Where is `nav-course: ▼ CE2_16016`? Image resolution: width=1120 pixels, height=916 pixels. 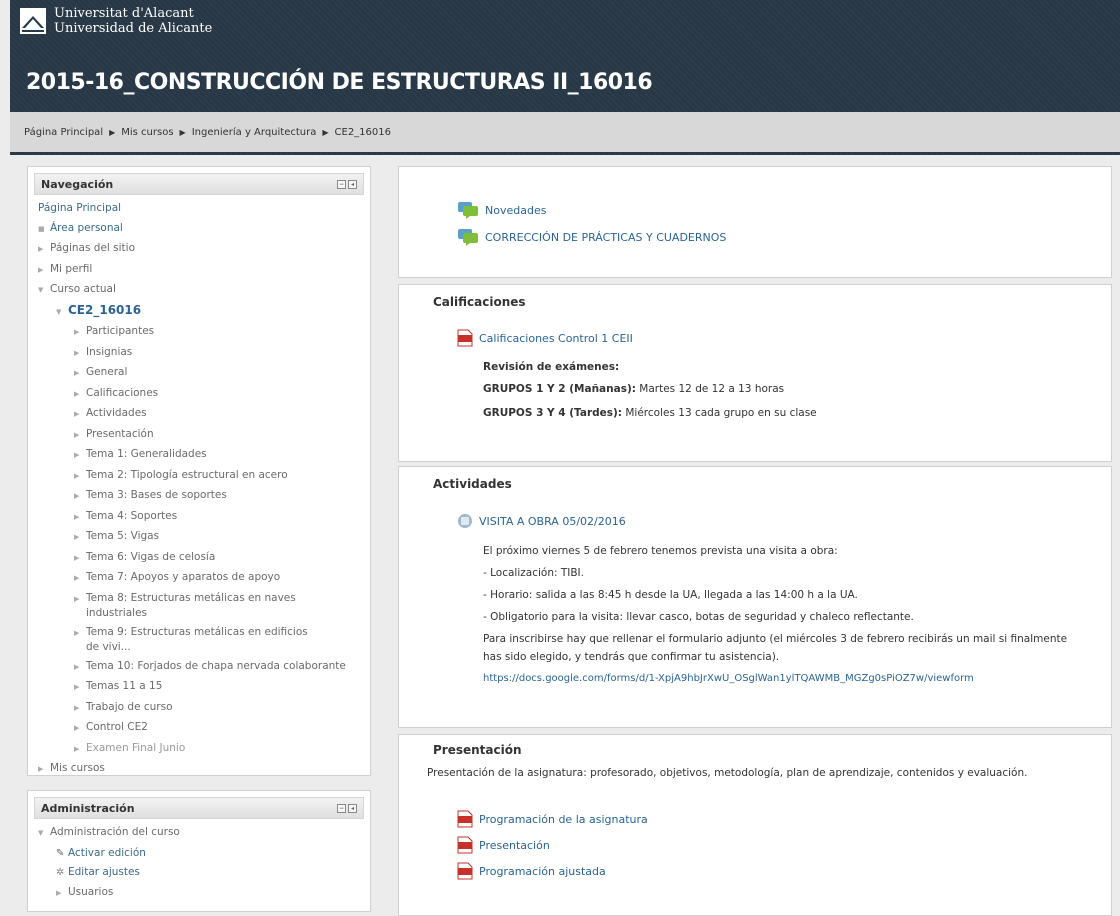
nav-course: ▼ CE2_16016 is located at coordinates (199, 312).